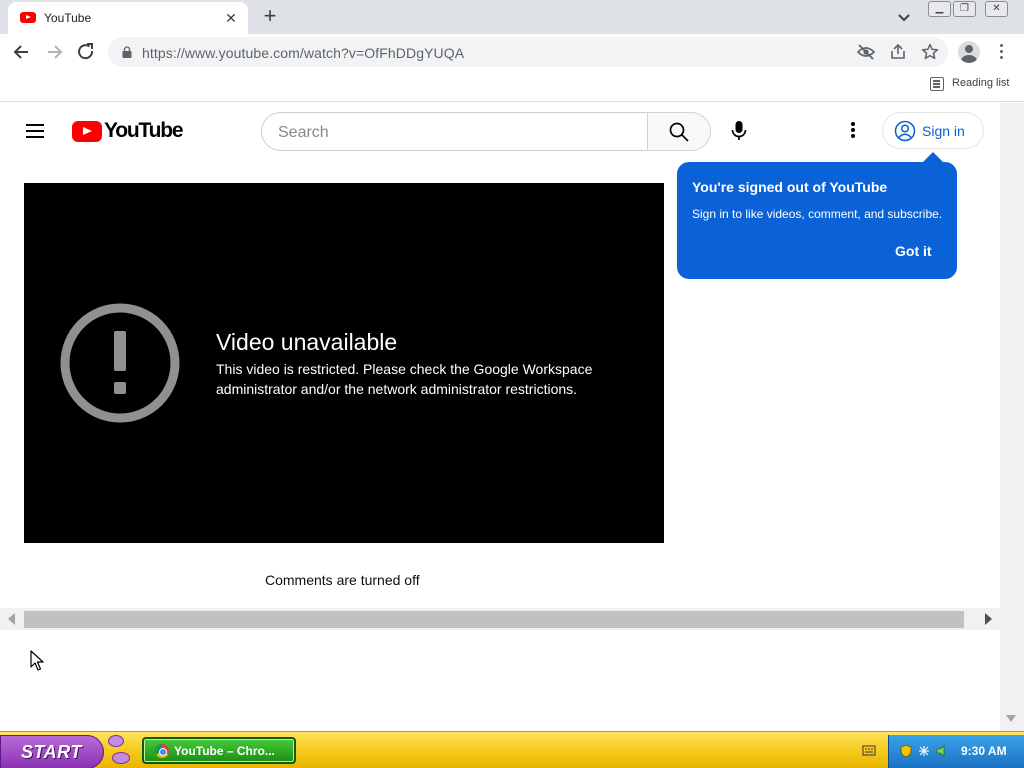 The image size is (1024, 768). Describe the element at coordinates (964, 9) in the screenshot. I see `restore-button: ❐` at that location.